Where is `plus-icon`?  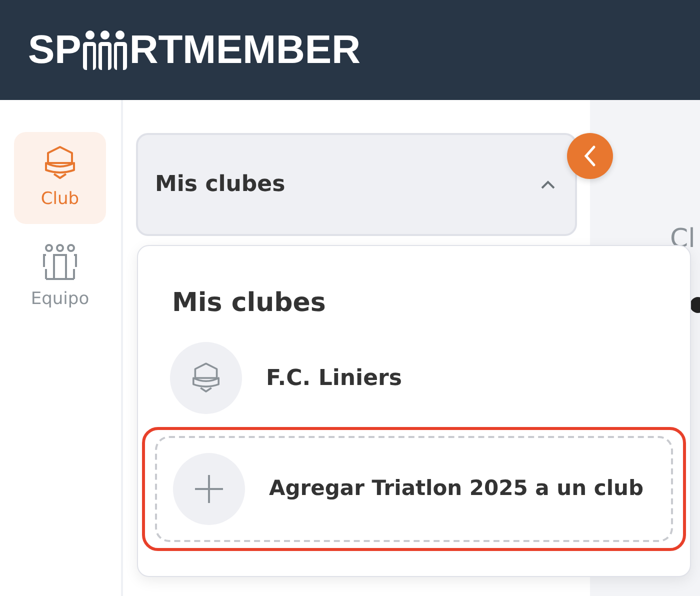
plus-icon is located at coordinates (209, 489).